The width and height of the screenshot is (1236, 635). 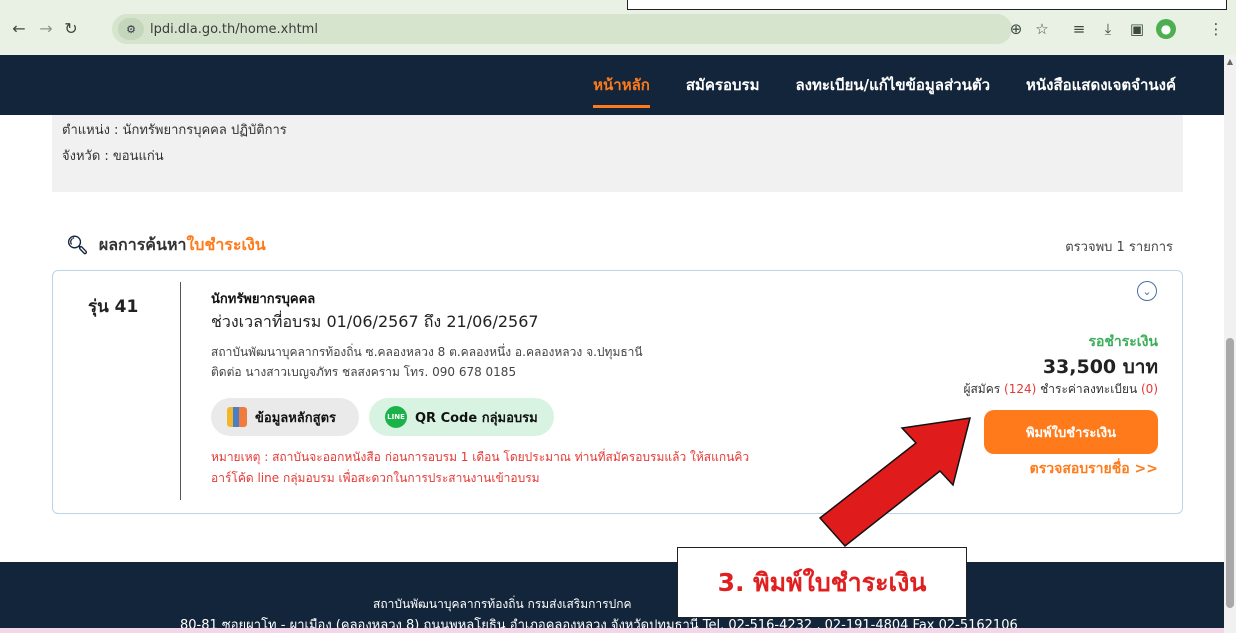 I want to click on page-scrollbar: ▲, so click(x=1230, y=344).